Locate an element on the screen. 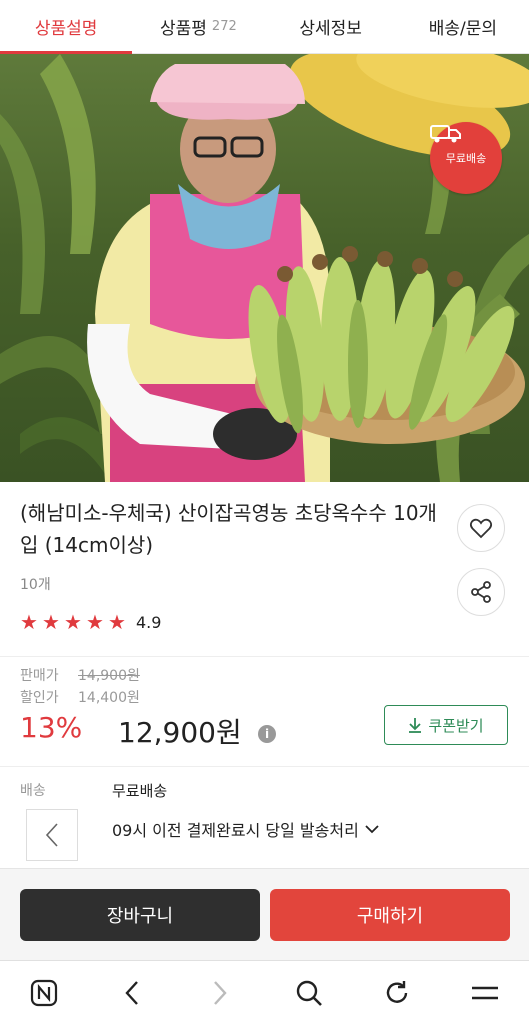 This screenshot has height=1024, width=529. shipping-section: 배송 무료배송 09시 이전 결제완료시 당일 발송처리 is located at coordinates (264, 817).